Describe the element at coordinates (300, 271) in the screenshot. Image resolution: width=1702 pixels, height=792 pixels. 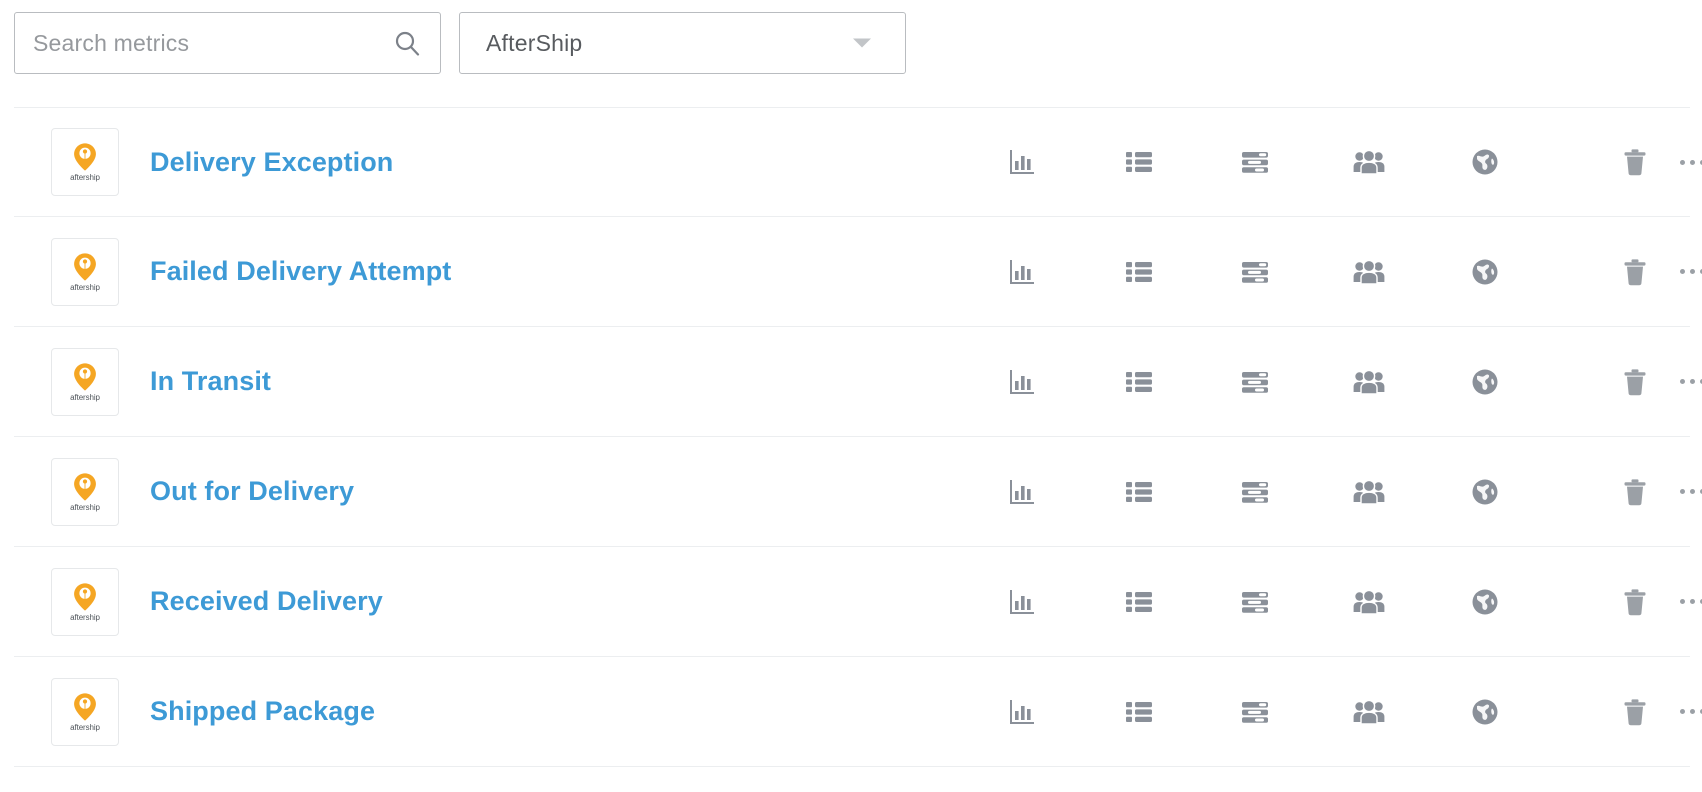
I see `metric-name-link: Failed Delivery Attempt` at that location.